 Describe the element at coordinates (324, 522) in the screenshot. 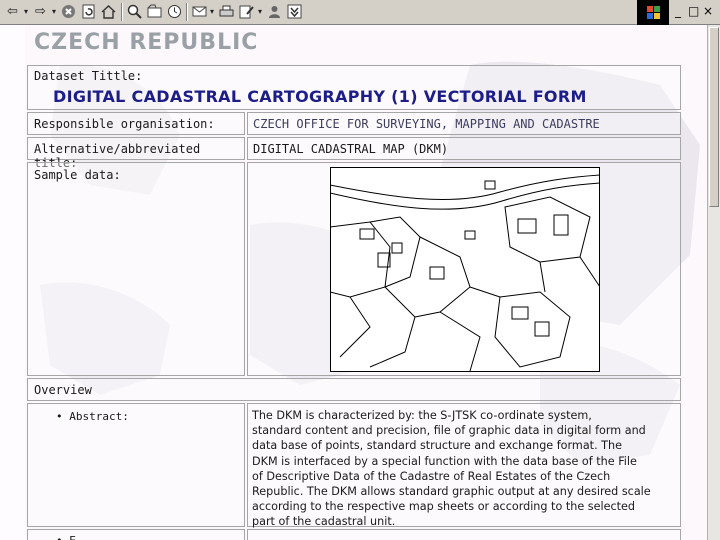

I see `abstract-line: part of the cadastral unit.` at that location.